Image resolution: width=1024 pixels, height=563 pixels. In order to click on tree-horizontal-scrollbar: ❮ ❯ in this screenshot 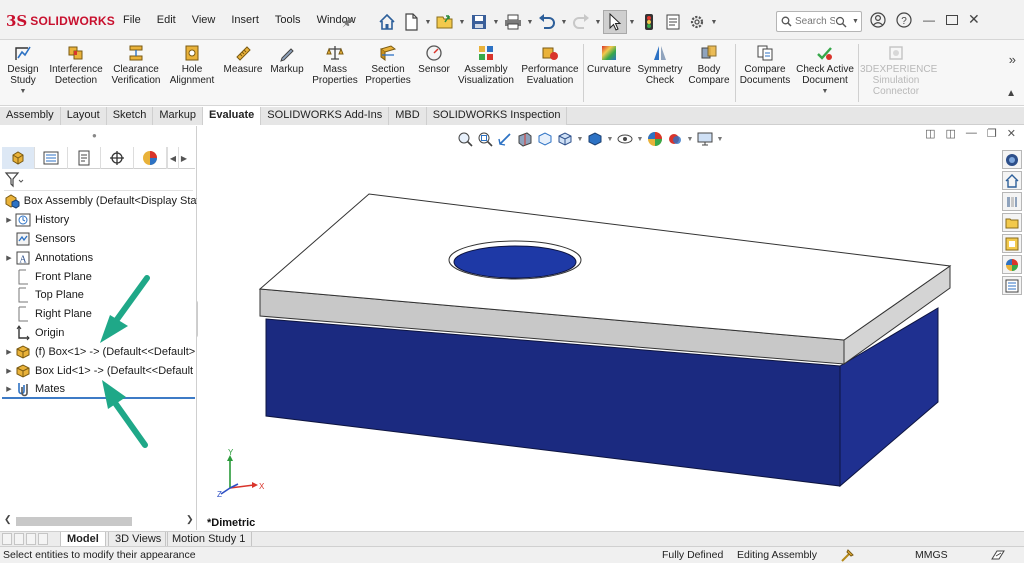, I will do `click(98, 521)`.